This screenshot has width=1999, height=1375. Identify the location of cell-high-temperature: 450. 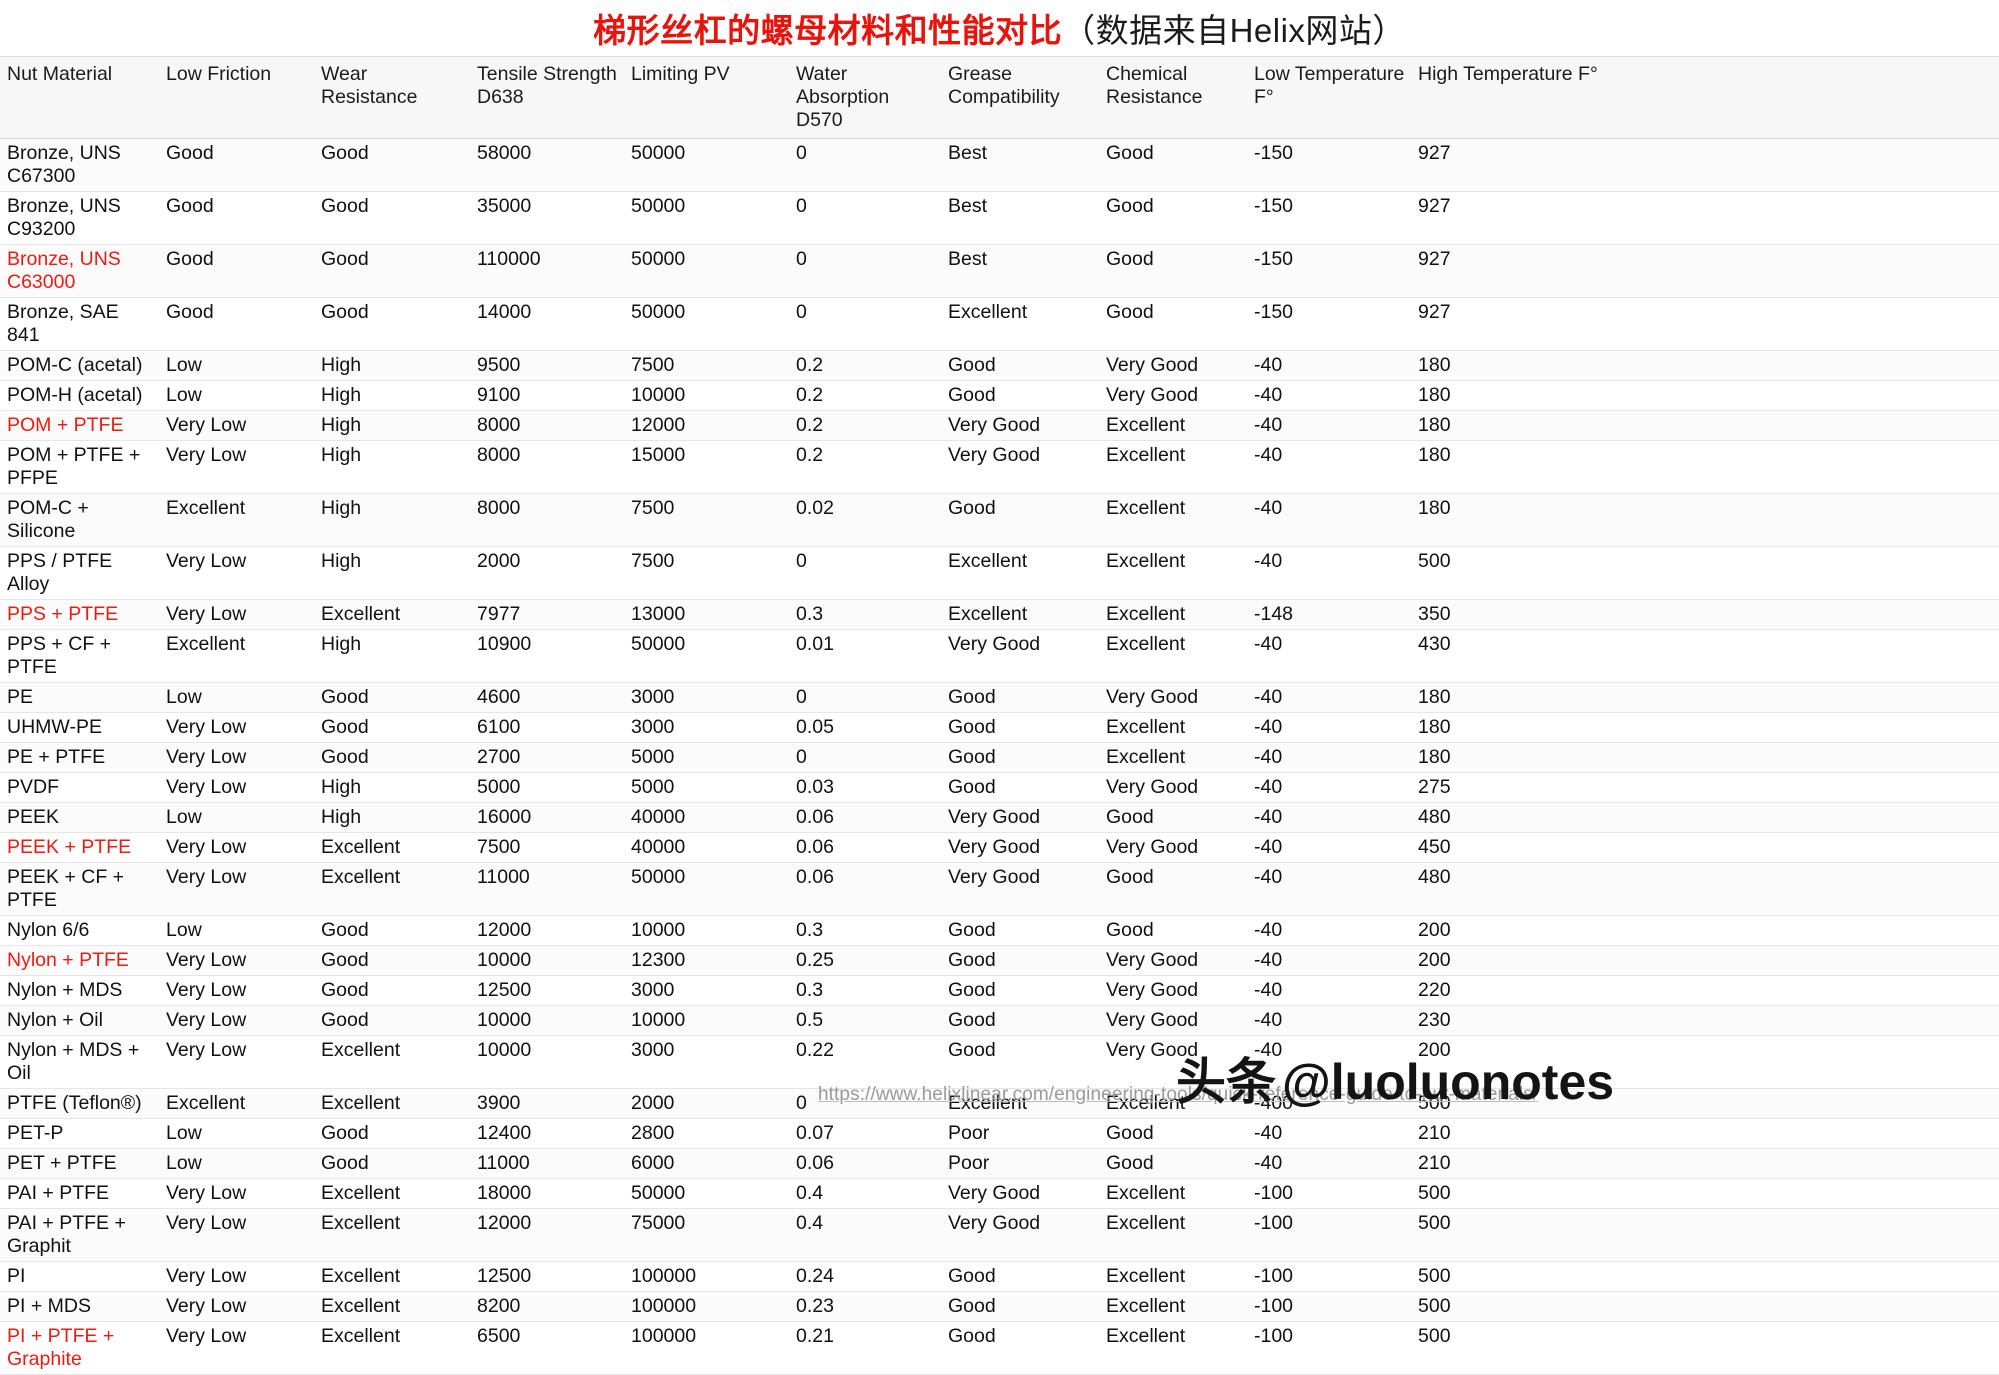
(1434, 847).